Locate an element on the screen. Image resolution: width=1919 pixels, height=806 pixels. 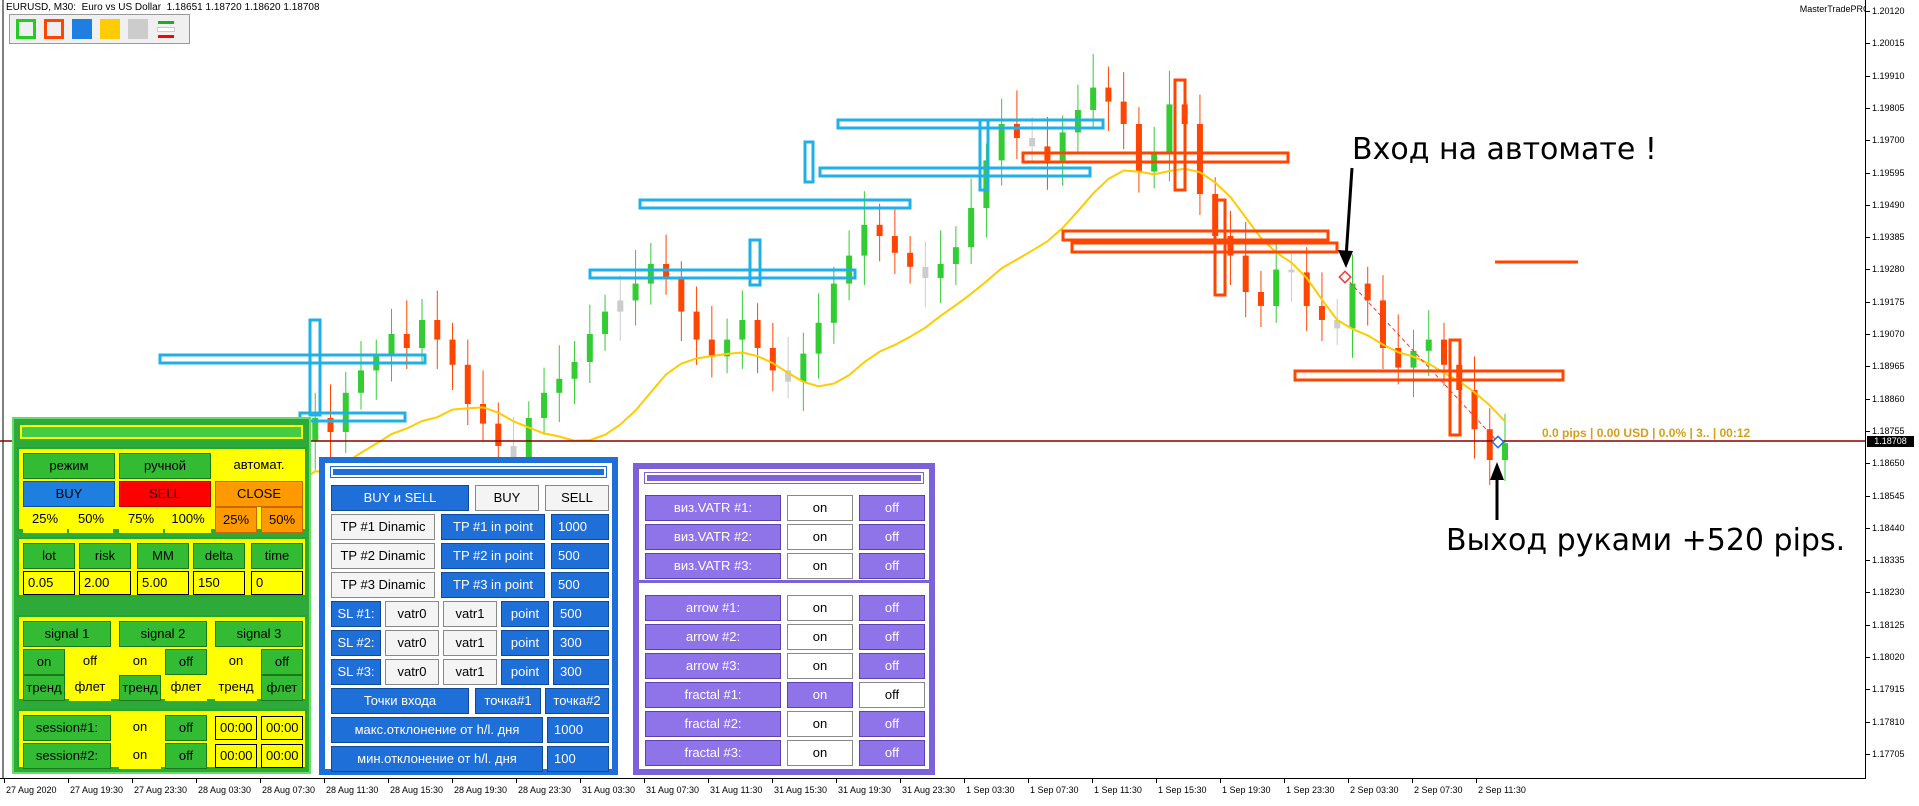
sl1-vatr0-button: vatr0 is located at coordinates (412, 614).